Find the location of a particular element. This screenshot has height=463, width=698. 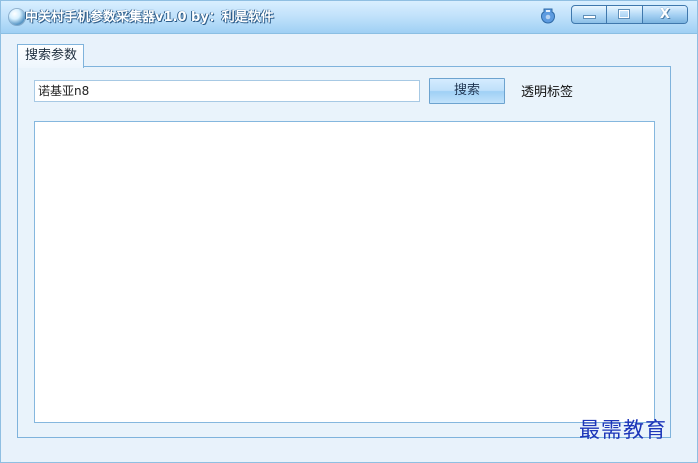

search-button: 搜索 is located at coordinates (467, 91).